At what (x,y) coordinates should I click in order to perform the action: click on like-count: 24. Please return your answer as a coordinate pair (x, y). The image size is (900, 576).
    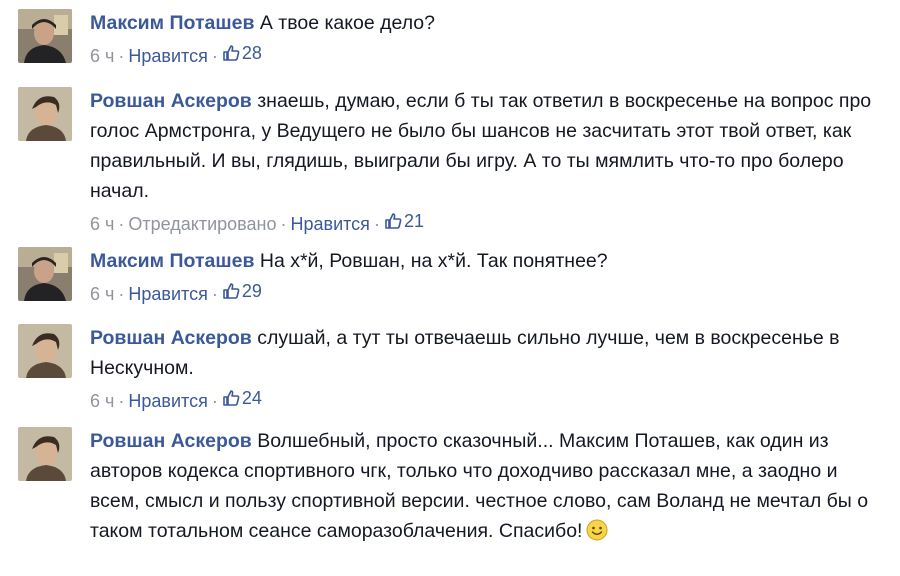
    Looking at the image, I should click on (242, 398).